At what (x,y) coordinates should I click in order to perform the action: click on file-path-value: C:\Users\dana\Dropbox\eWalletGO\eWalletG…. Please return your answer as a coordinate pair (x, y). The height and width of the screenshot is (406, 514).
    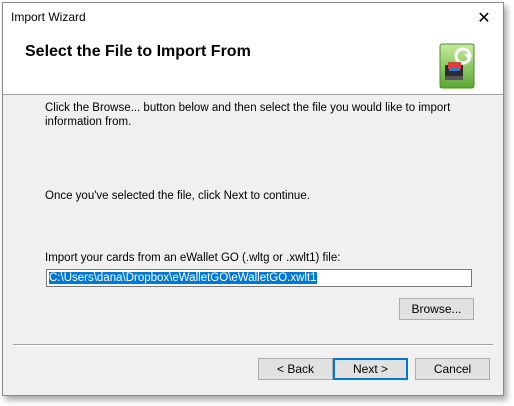
    Looking at the image, I should click on (183, 278).